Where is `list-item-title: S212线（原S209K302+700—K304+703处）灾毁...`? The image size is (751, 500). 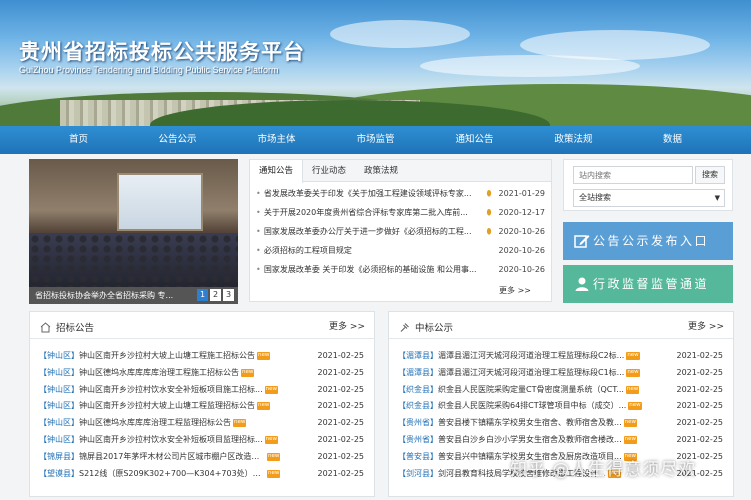
list-item-title: S212线（原S209K302+700—K304+703处）灾毁... is located at coordinates (172, 474).